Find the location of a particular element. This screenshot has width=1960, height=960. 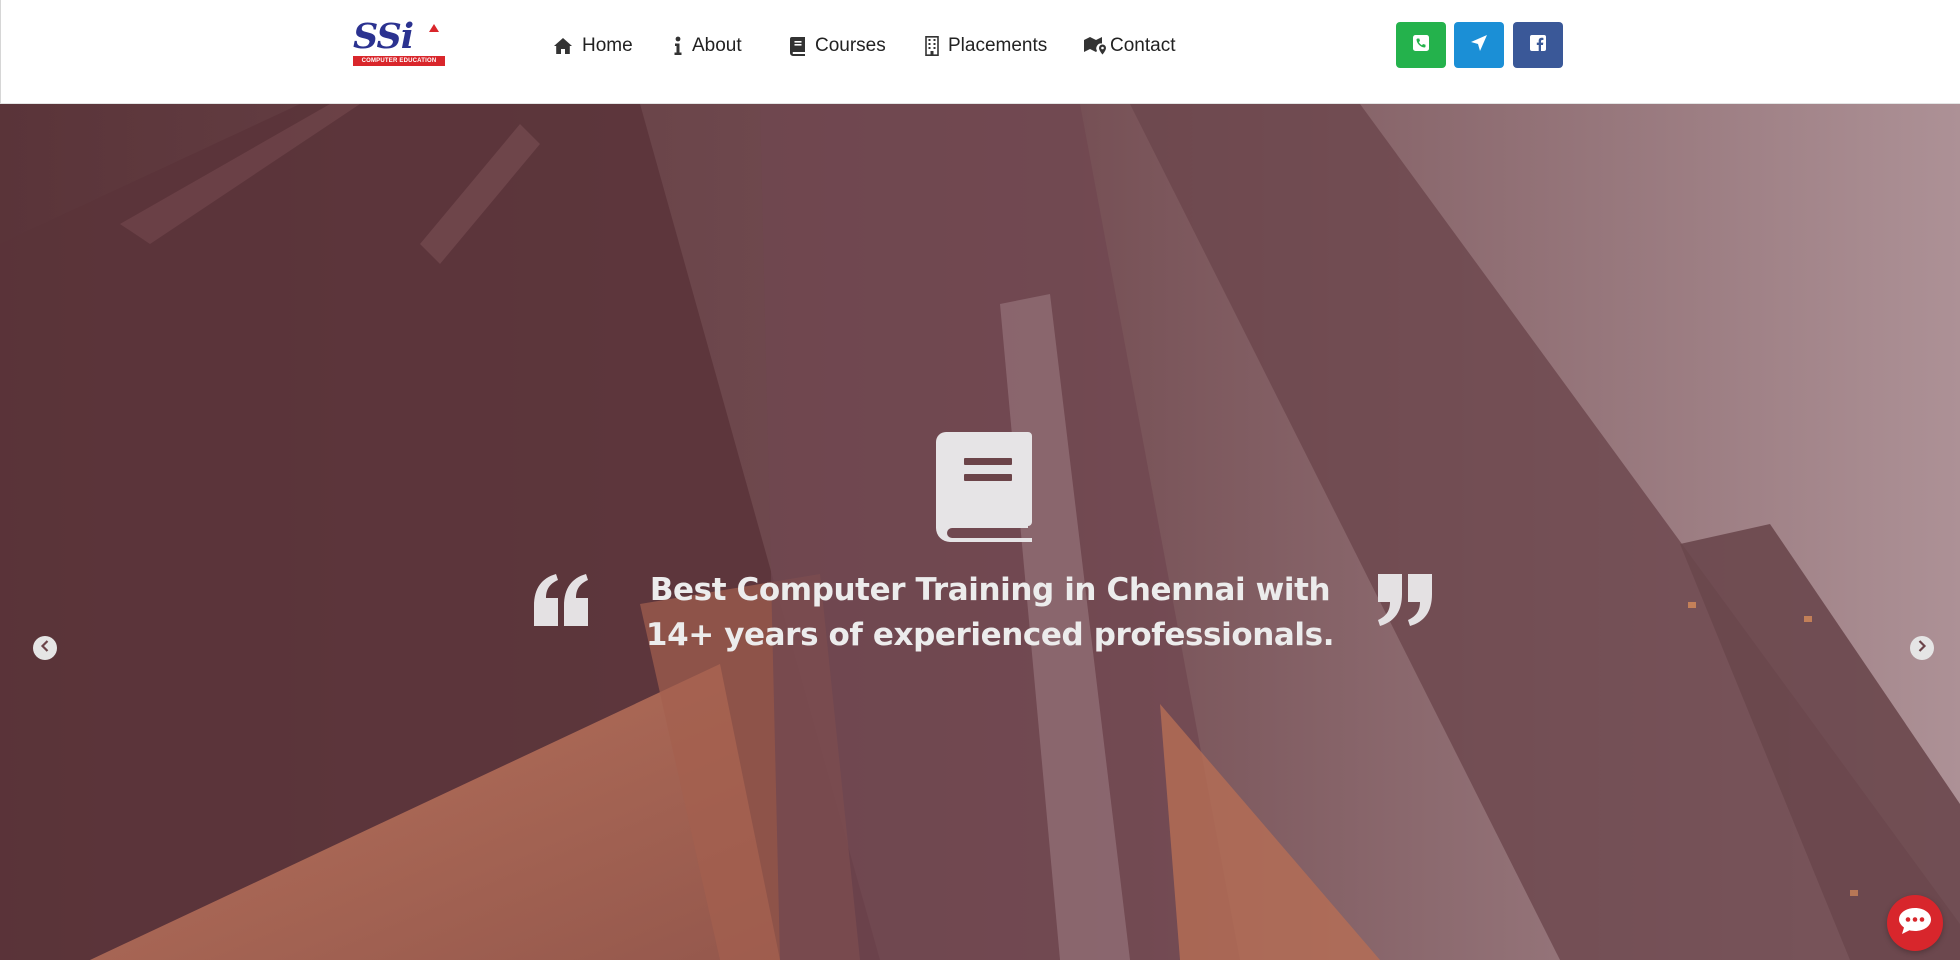

nav-home: Home is located at coordinates (593, 46).